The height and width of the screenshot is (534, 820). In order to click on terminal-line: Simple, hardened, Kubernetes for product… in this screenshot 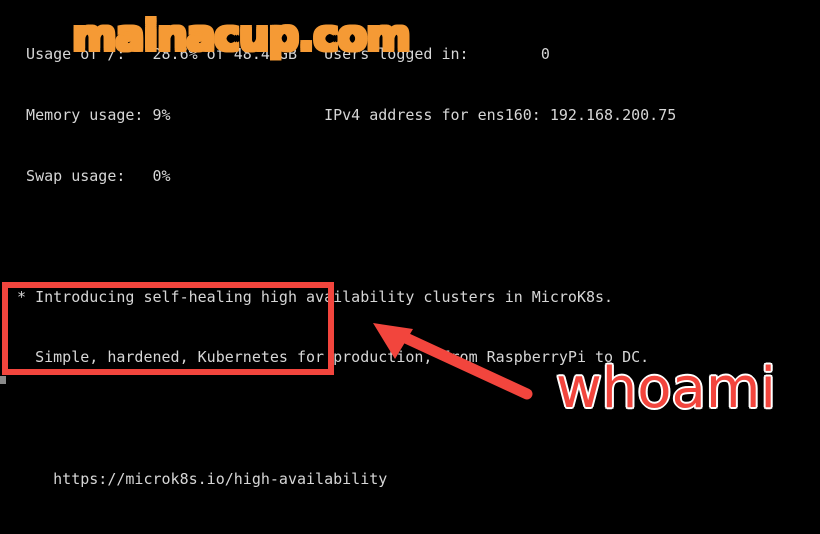, I will do `click(329, 357)`.